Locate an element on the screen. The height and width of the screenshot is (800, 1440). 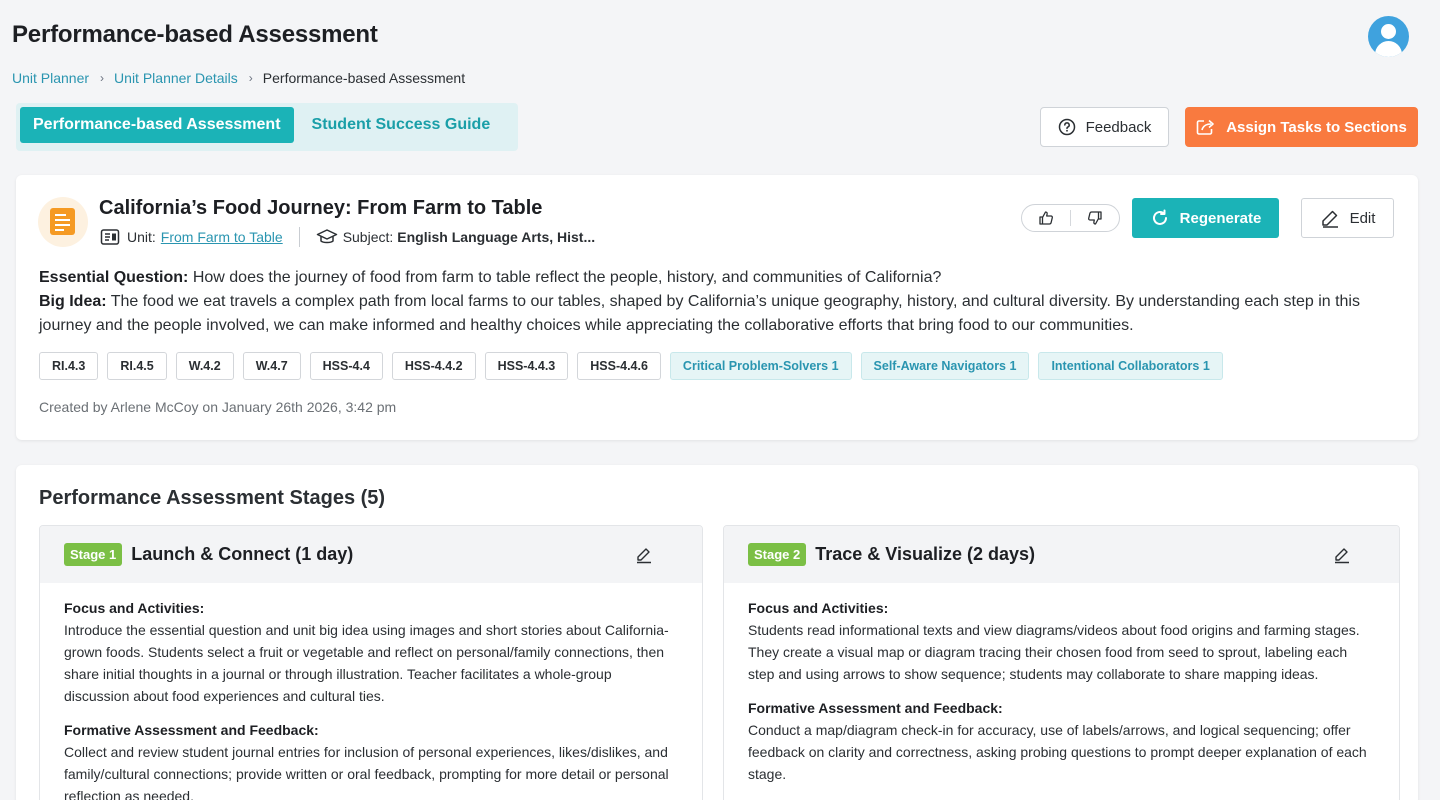
subject-label: Subject: is located at coordinates (368, 237).